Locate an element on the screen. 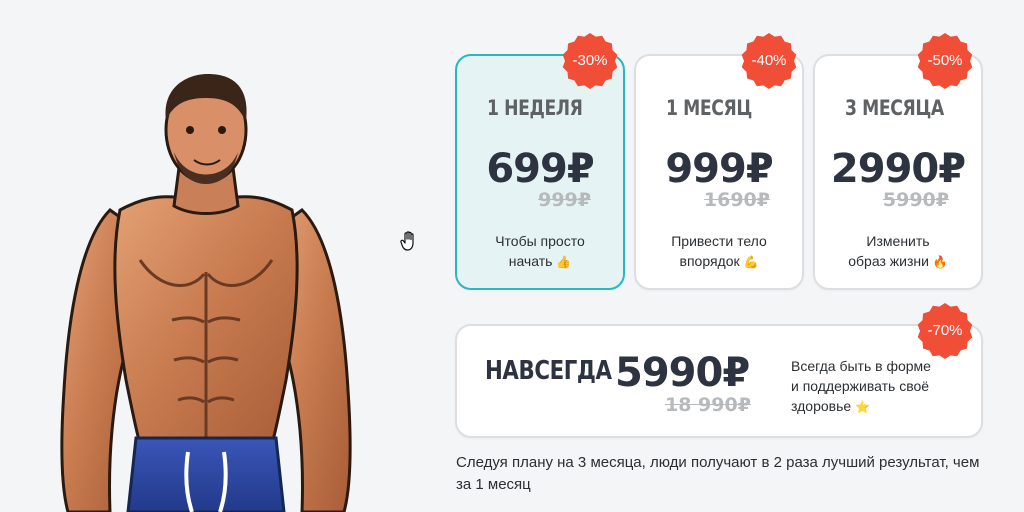 This screenshot has width=1024, height=512. flexed-biceps-icon: 💪 is located at coordinates (751, 262).